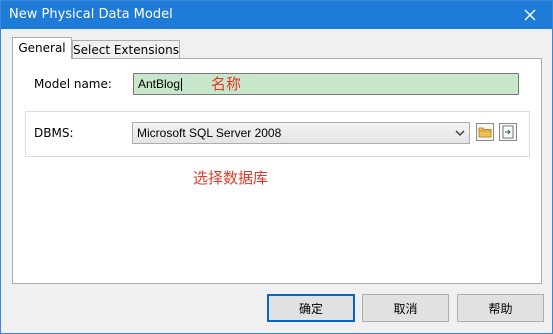 The height and width of the screenshot is (334, 553). I want to click on model-name-label: Model name:, so click(73, 84).